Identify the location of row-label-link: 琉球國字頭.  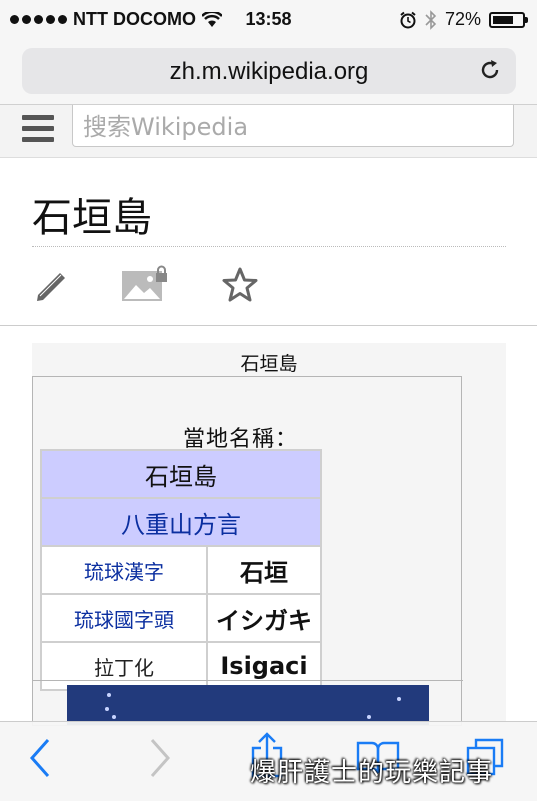
(124, 618).